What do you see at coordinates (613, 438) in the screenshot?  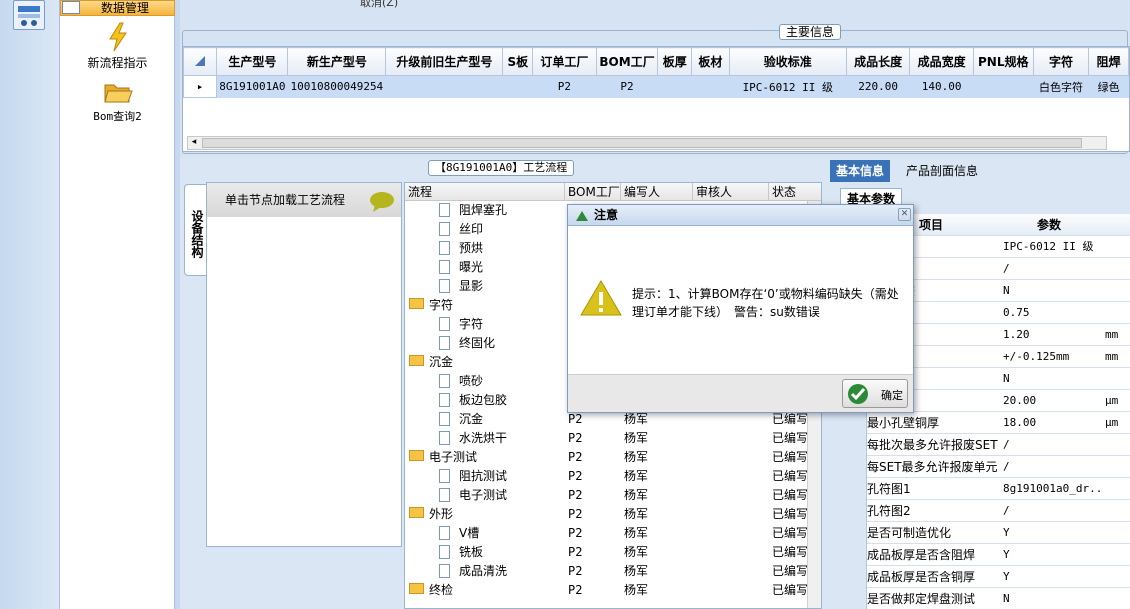 I see `tree-row: 水洗烘干 P2 杨军 已编写` at bounding box center [613, 438].